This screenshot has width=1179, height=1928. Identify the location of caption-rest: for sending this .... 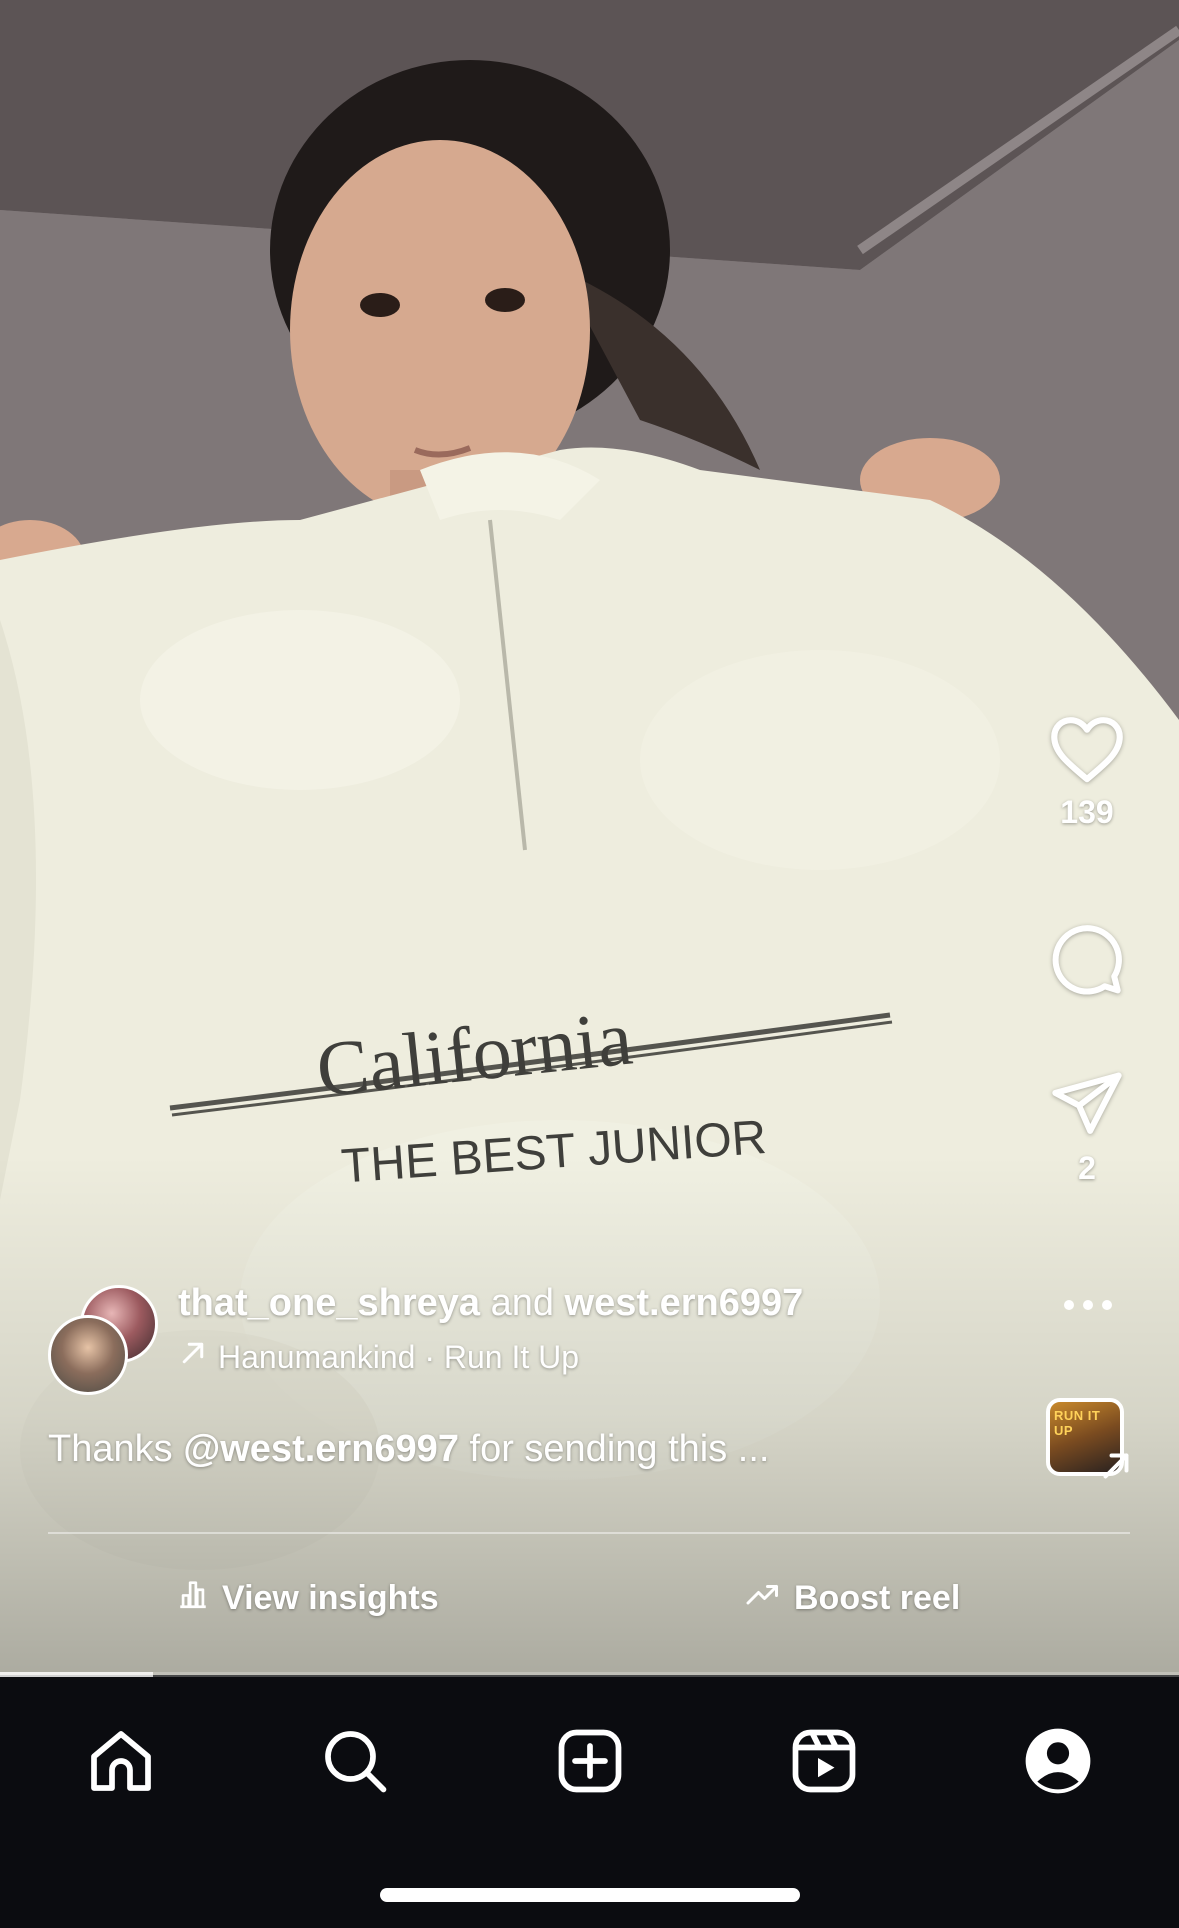
(619, 1449).